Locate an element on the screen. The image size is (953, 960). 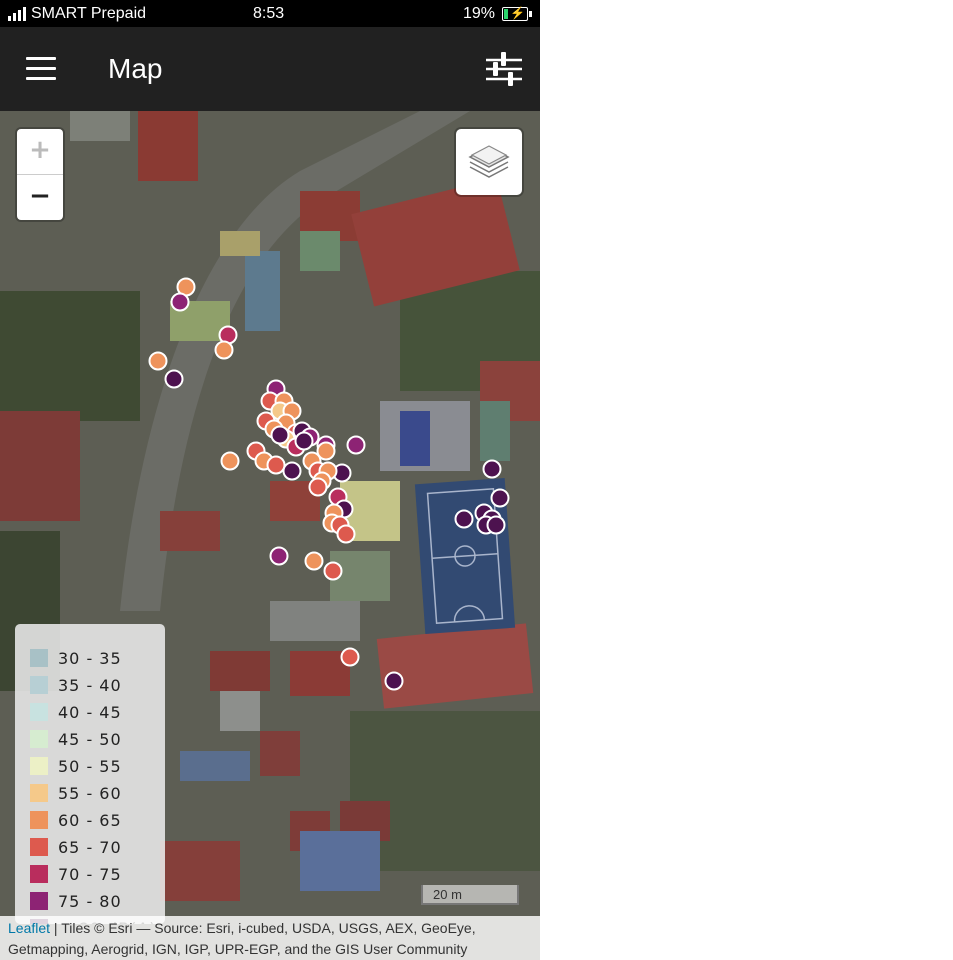
legend-item: 35 - 40 is located at coordinates (76, 685).